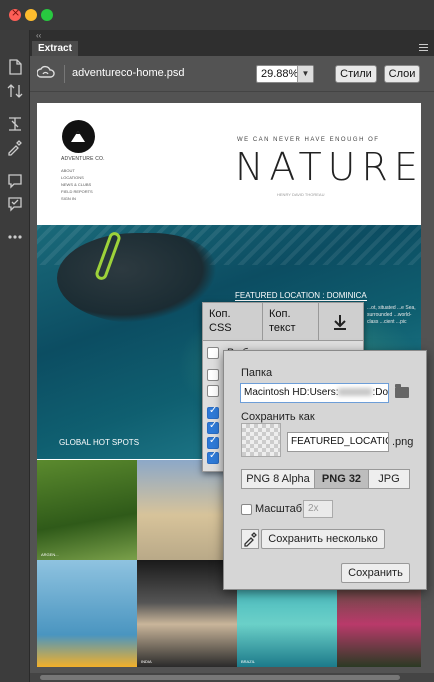 The image size is (434, 682). I want to click on horizontal-scrollbar, so click(232, 677).